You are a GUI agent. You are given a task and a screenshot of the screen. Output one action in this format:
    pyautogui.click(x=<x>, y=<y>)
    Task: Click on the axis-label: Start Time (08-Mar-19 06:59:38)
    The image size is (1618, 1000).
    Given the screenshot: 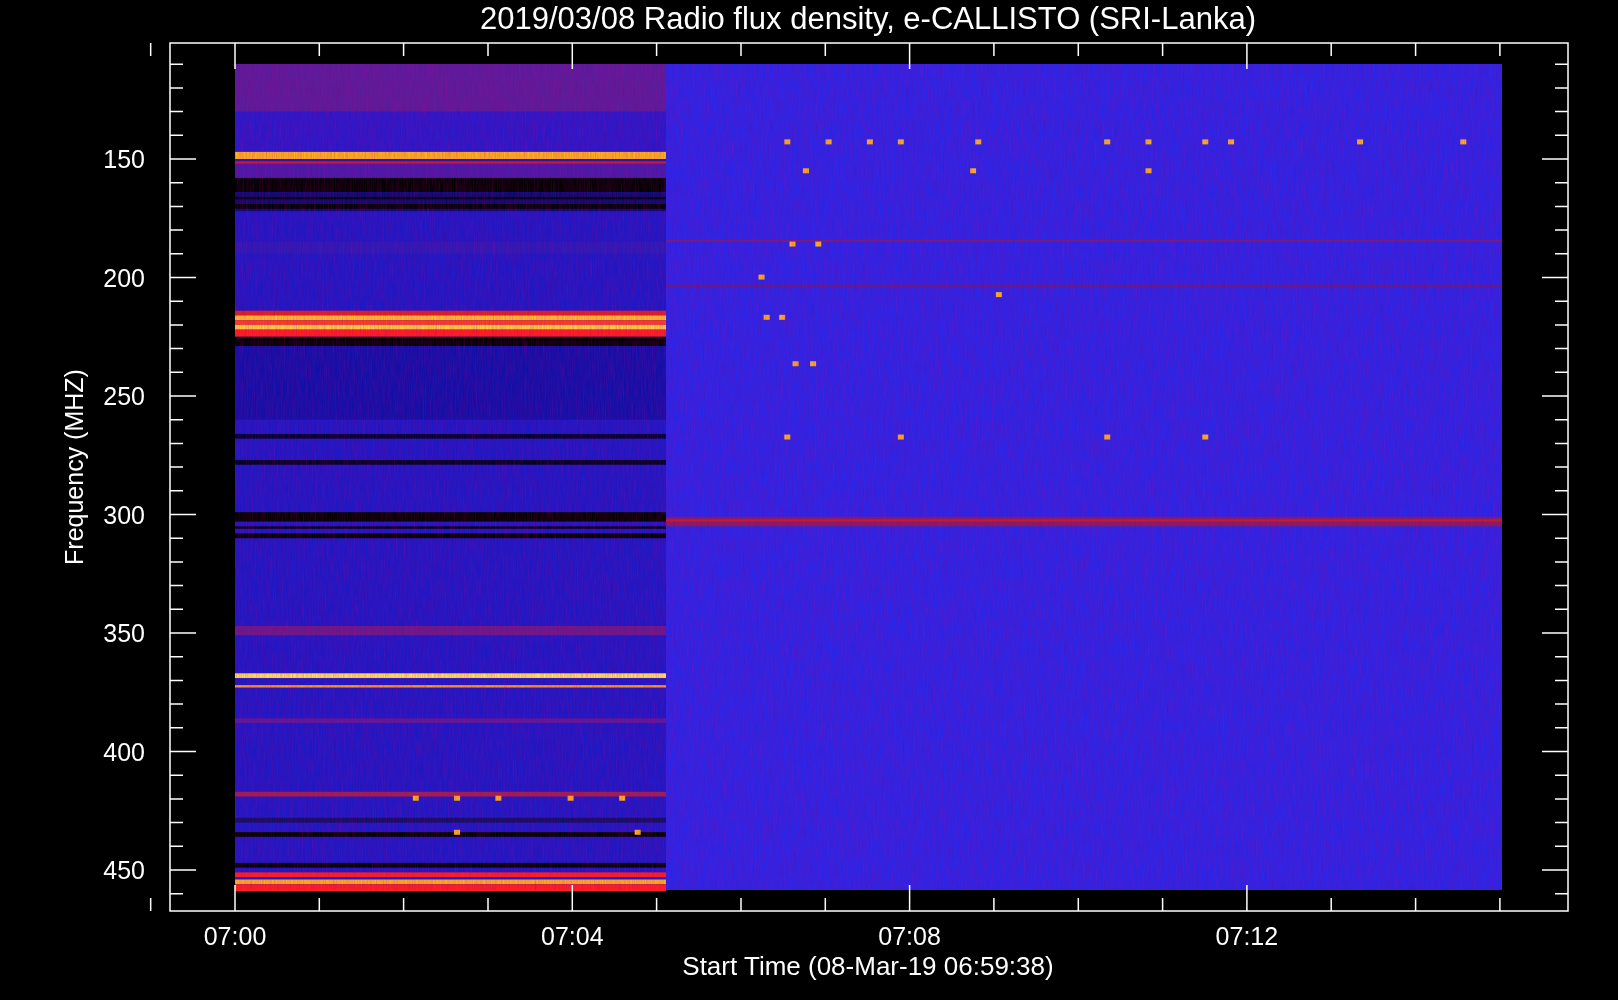 What is the action you would take?
    pyautogui.click(x=868, y=966)
    